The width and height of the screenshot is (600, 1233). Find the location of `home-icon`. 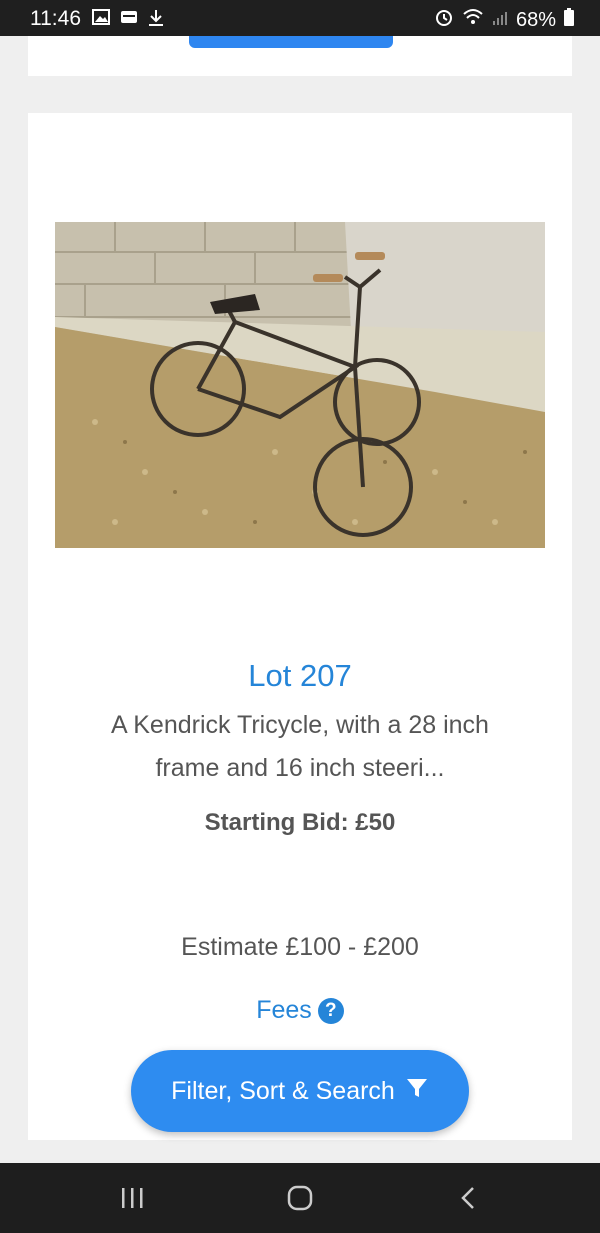

home-icon is located at coordinates (300, 1198).